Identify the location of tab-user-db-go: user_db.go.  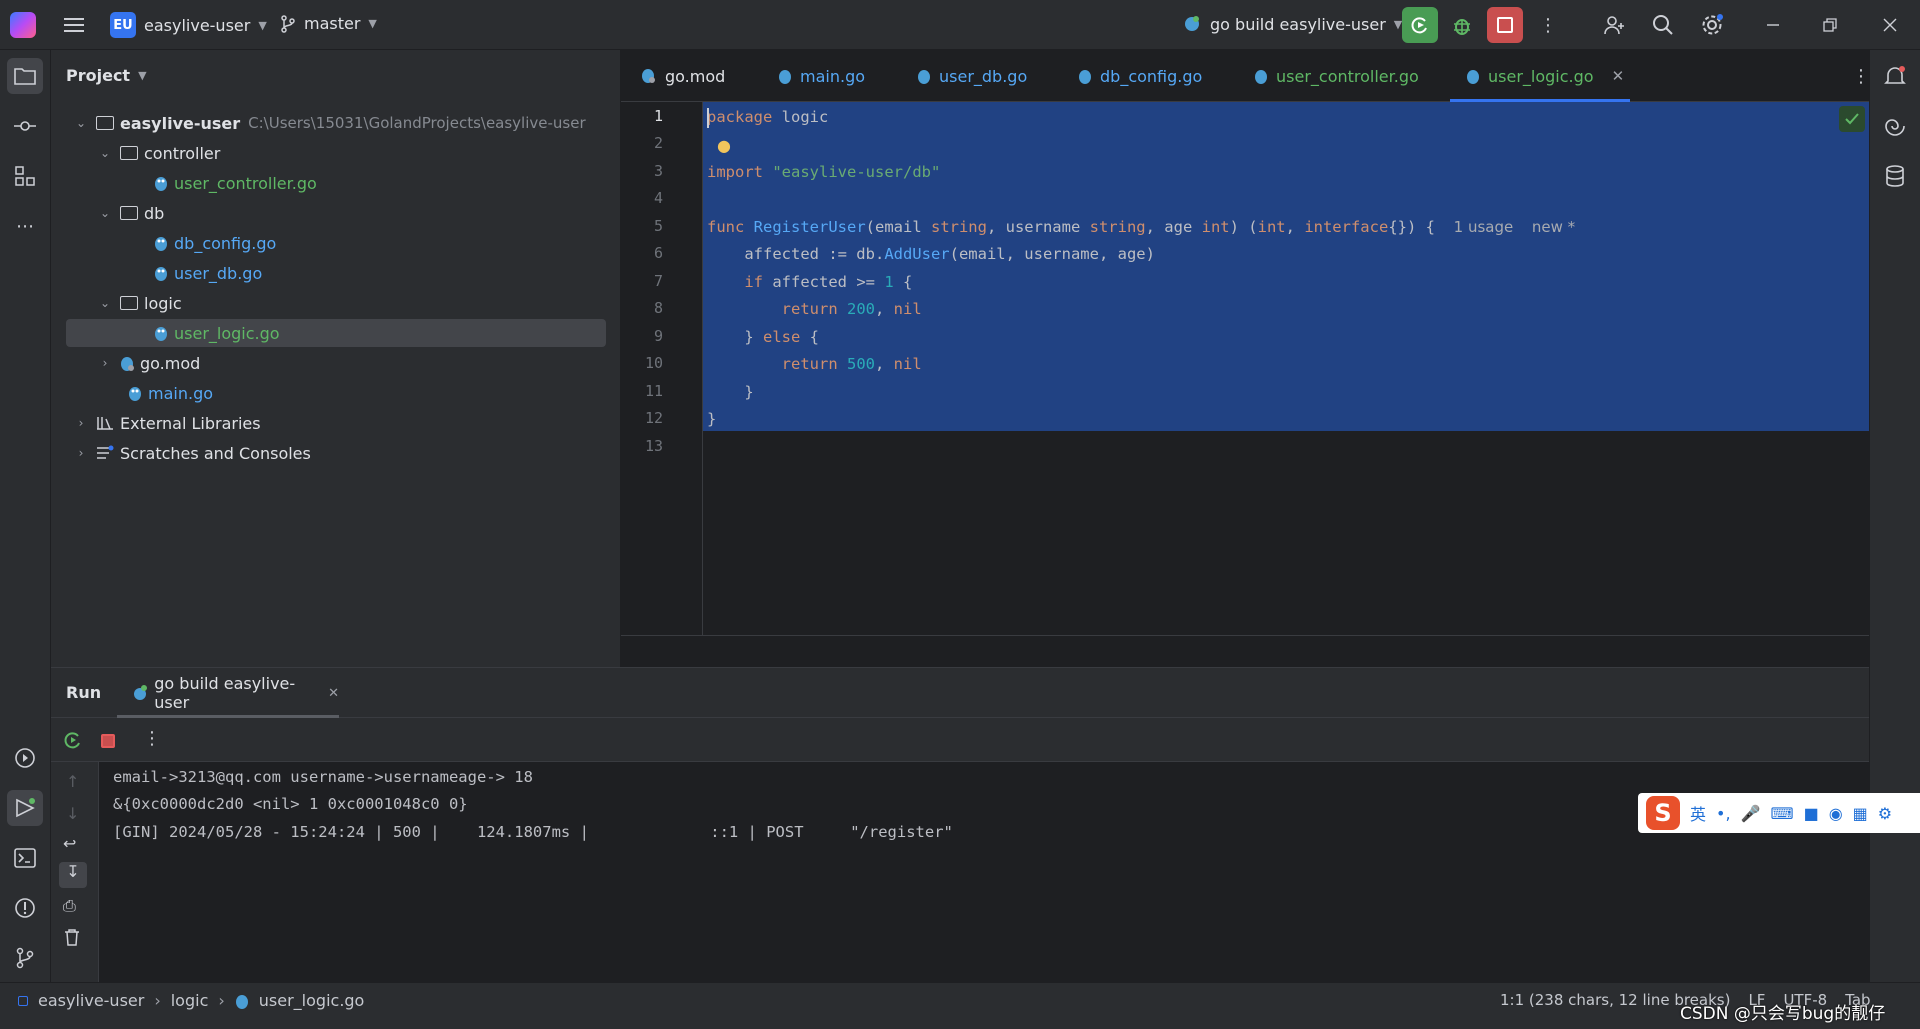
(972, 76).